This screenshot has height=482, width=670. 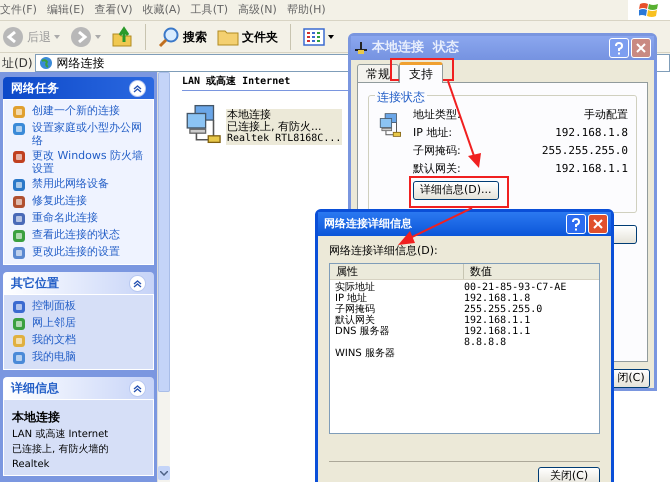 I want to click on value-cell: 192.168.1.8, so click(x=497, y=298).